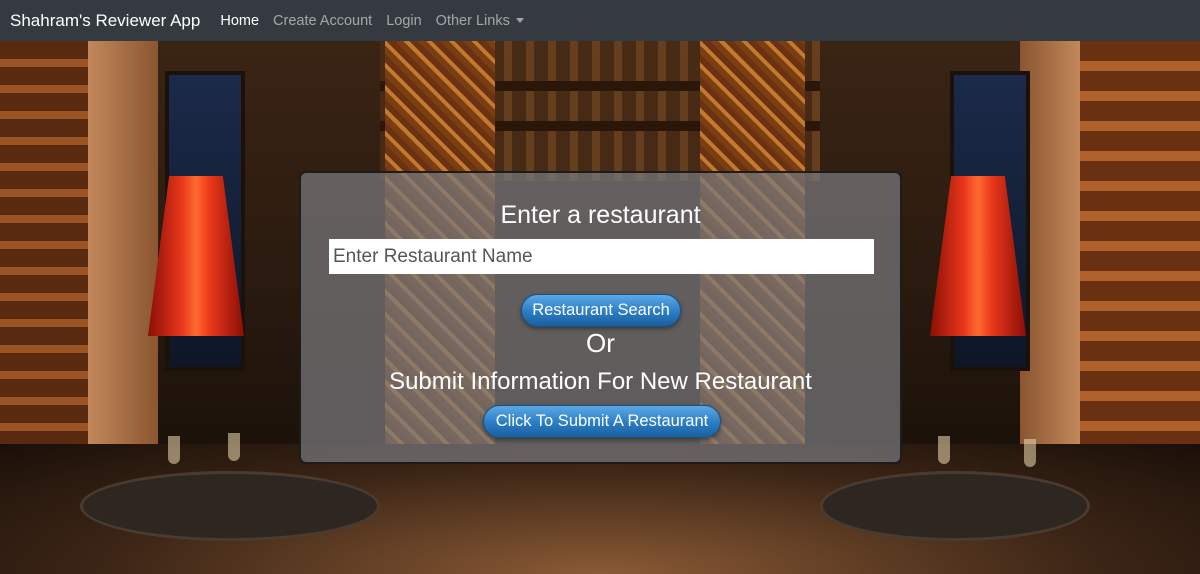 Image resolution: width=1200 pixels, height=574 pixels. I want to click on submit-info-heading: Submit Information For New Restaurant, so click(600, 381).